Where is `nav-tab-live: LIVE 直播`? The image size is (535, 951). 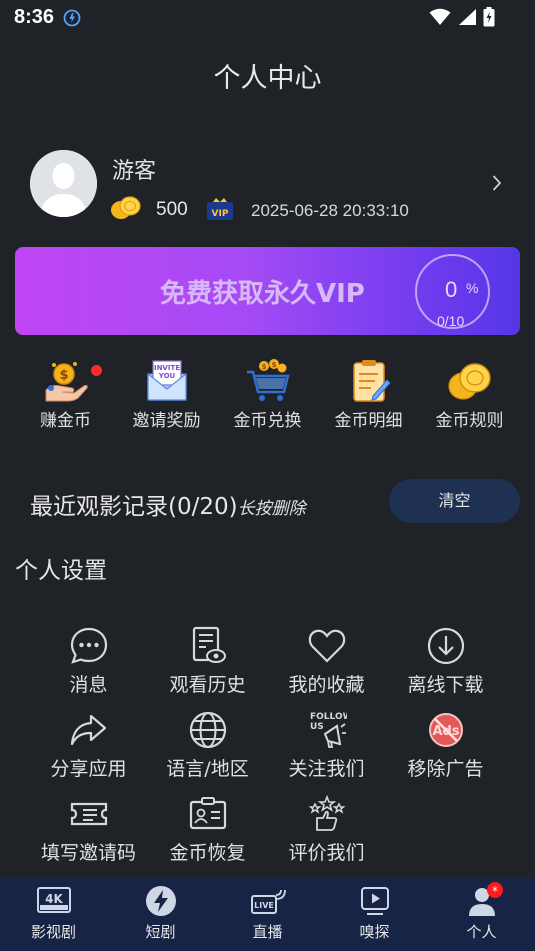 nav-tab-live: LIVE 直播 is located at coordinates (267, 914).